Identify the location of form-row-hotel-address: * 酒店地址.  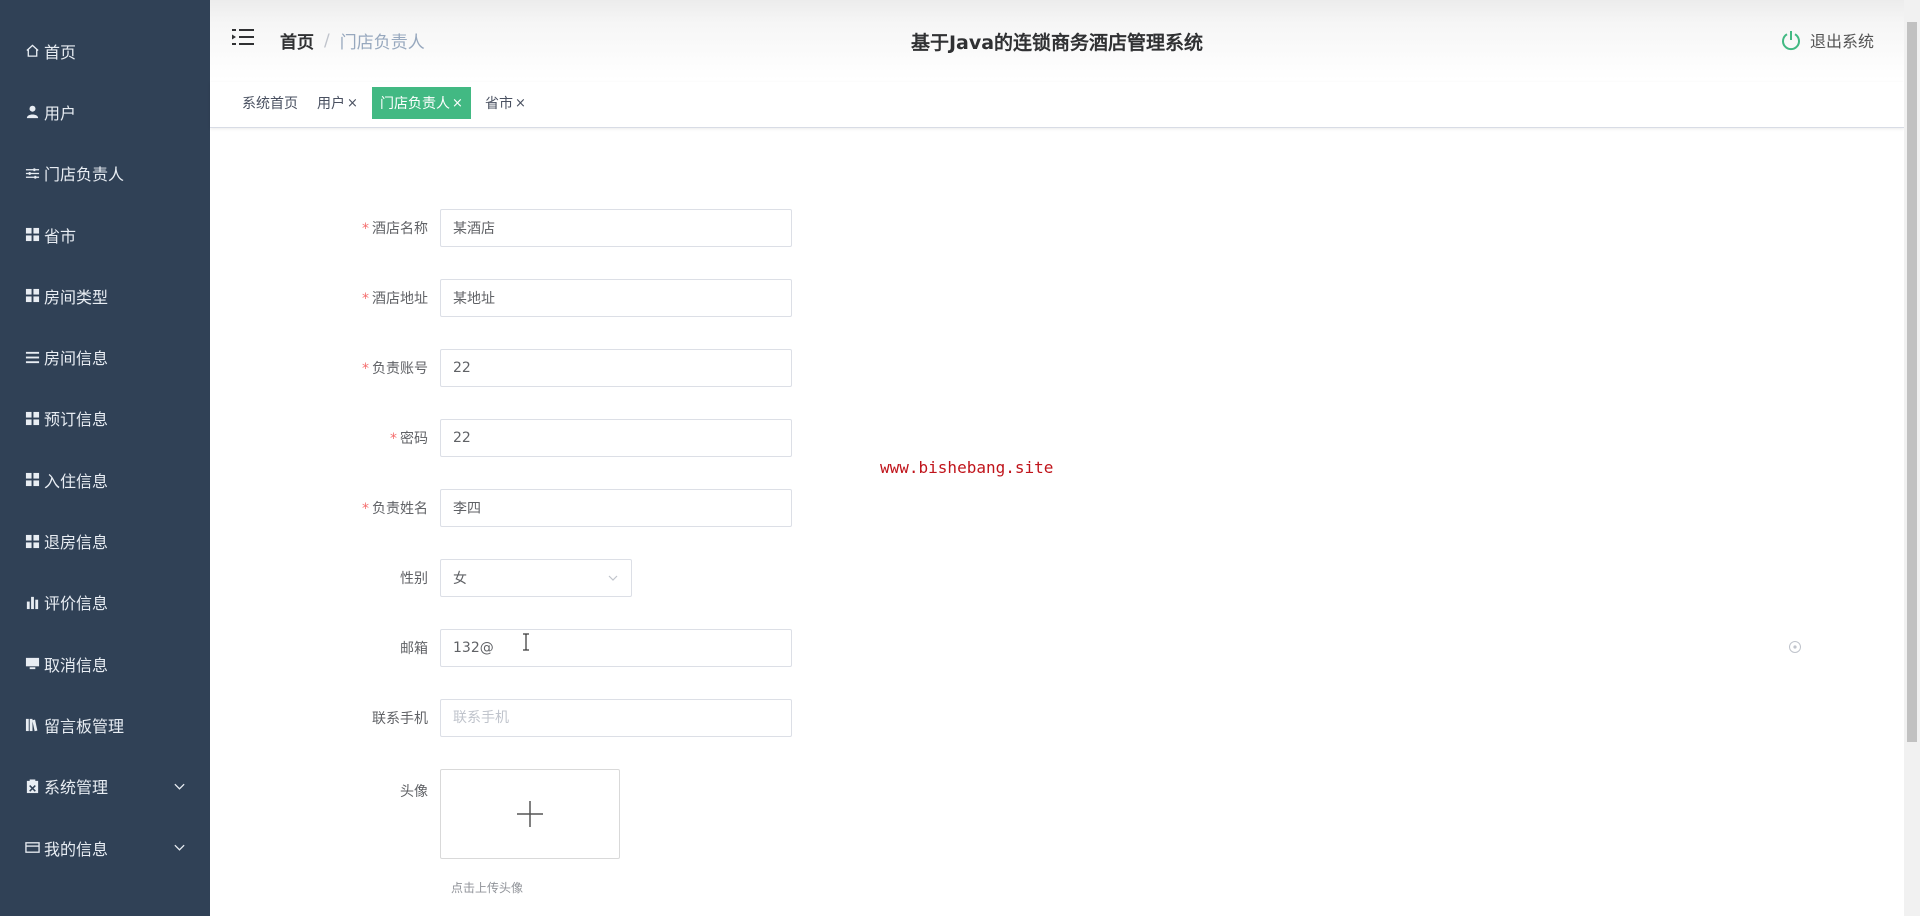
(576, 298).